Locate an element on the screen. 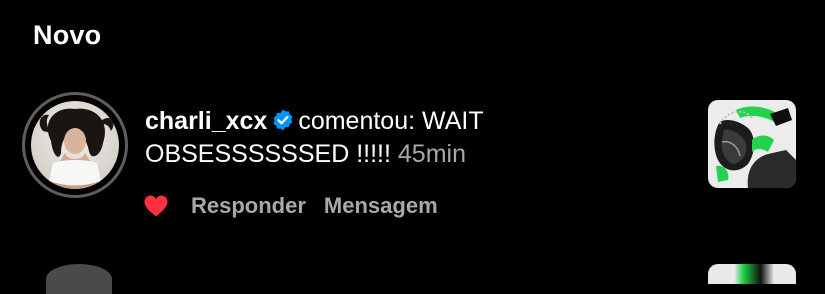 This screenshot has height=294, width=825. post-thumbnail-image is located at coordinates (752, 144).